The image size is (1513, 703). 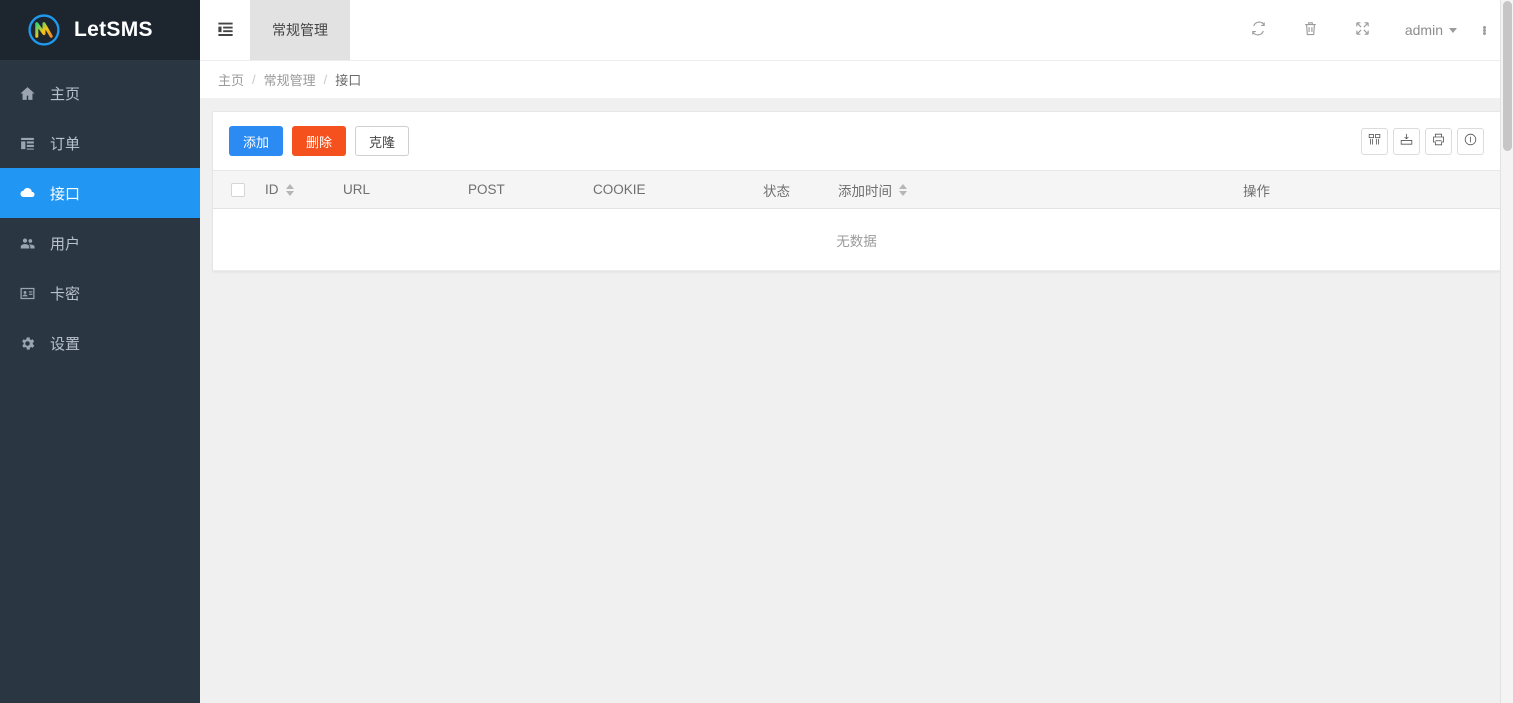 I want to click on delete-button, so click(x=1311, y=30).